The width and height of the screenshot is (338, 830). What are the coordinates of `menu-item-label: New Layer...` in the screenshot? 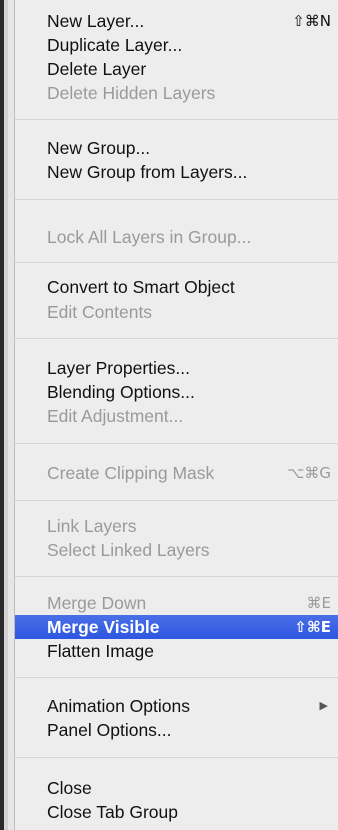 It's located at (96, 21).